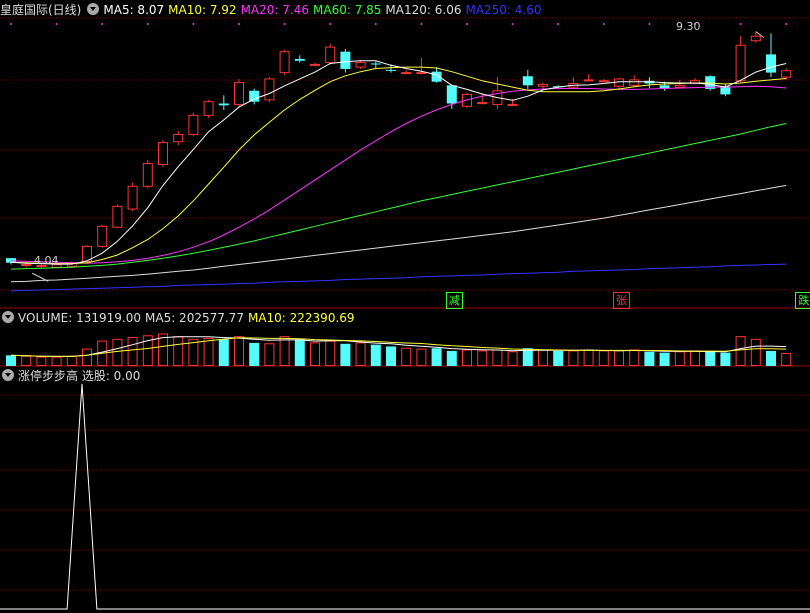 The image size is (810, 613). What do you see at coordinates (423, 10) in the screenshot?
I see `ma-label-4: MA120: 6.06` at bounding box center [423, 10].